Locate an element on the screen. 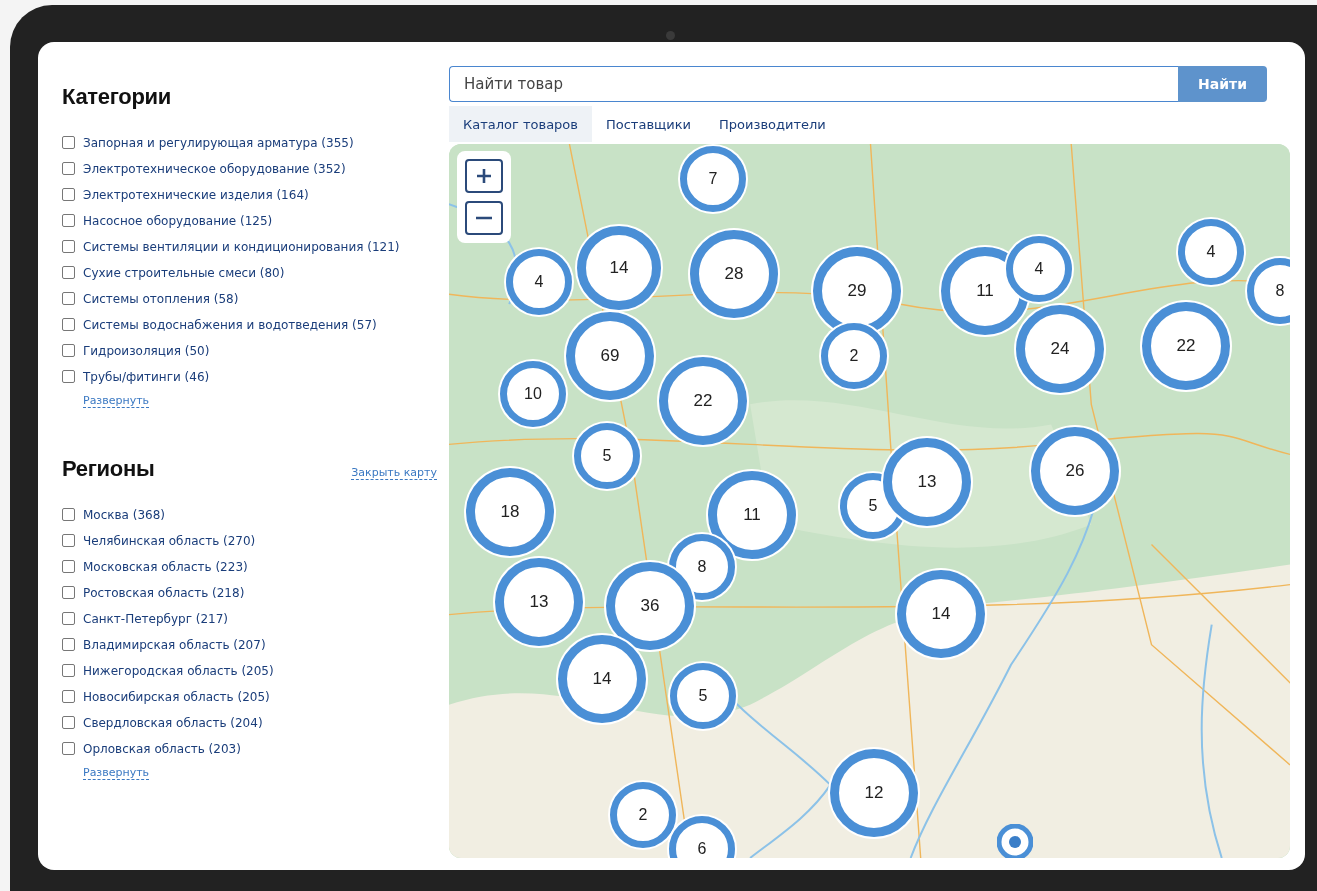  location-marker-icon is located at coordinates (1015, 841).